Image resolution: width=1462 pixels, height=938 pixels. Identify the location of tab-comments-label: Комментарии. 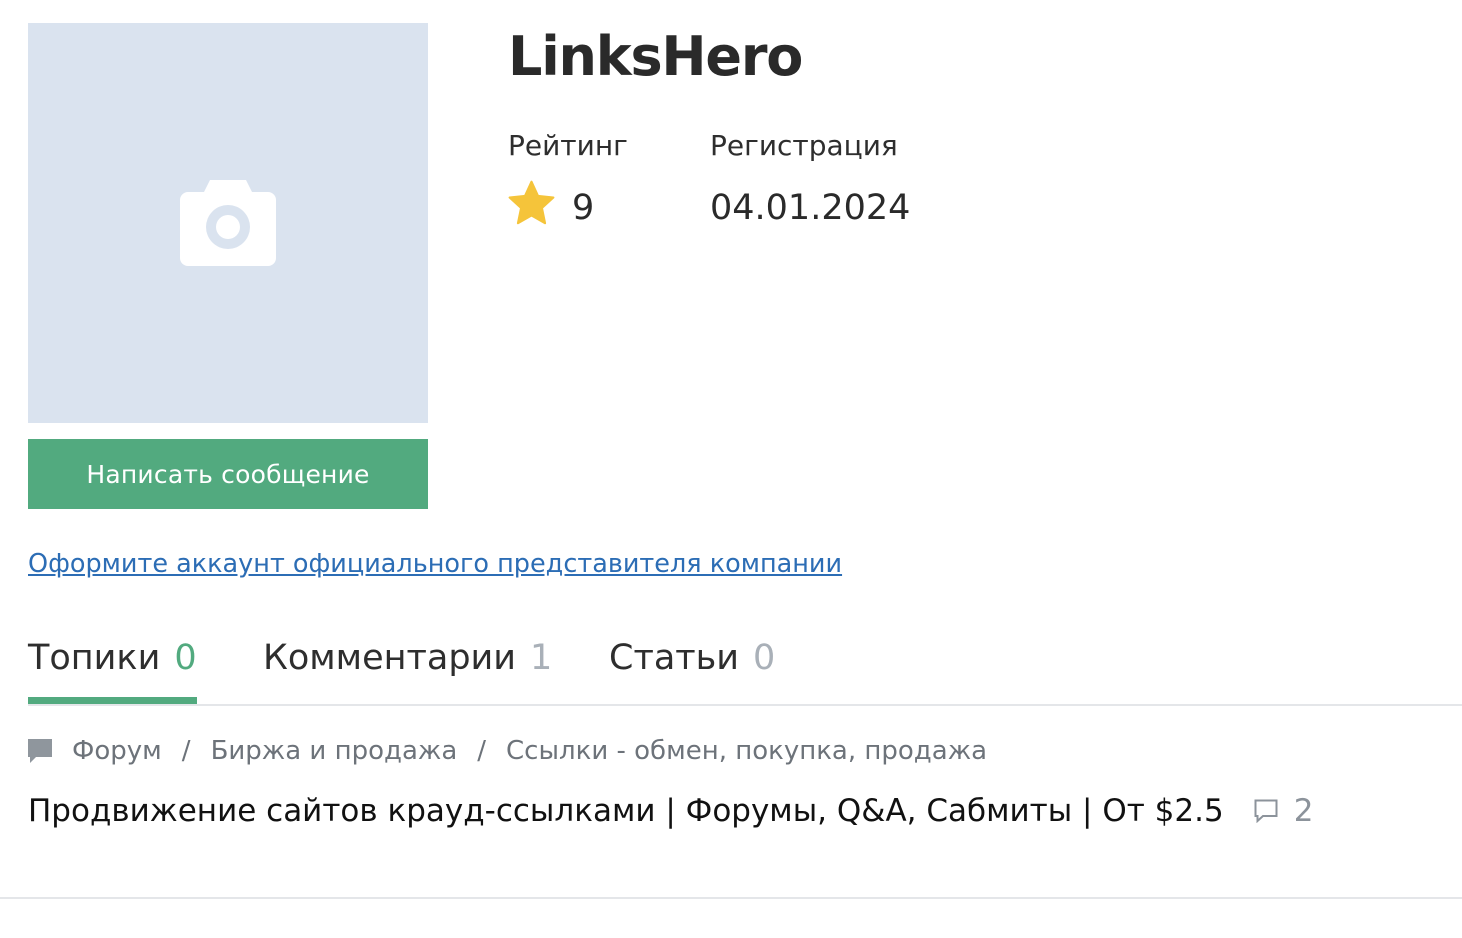
(390, 658).